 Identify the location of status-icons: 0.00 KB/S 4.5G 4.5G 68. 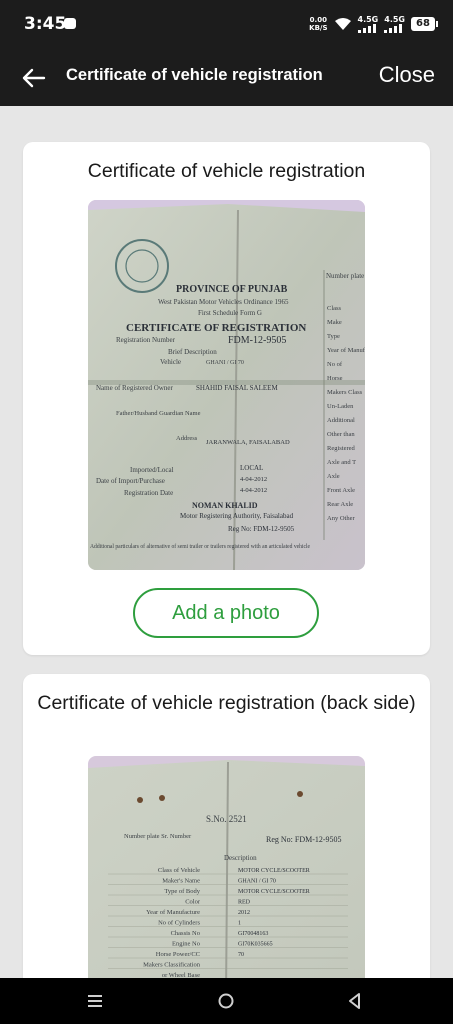
(373, 24).